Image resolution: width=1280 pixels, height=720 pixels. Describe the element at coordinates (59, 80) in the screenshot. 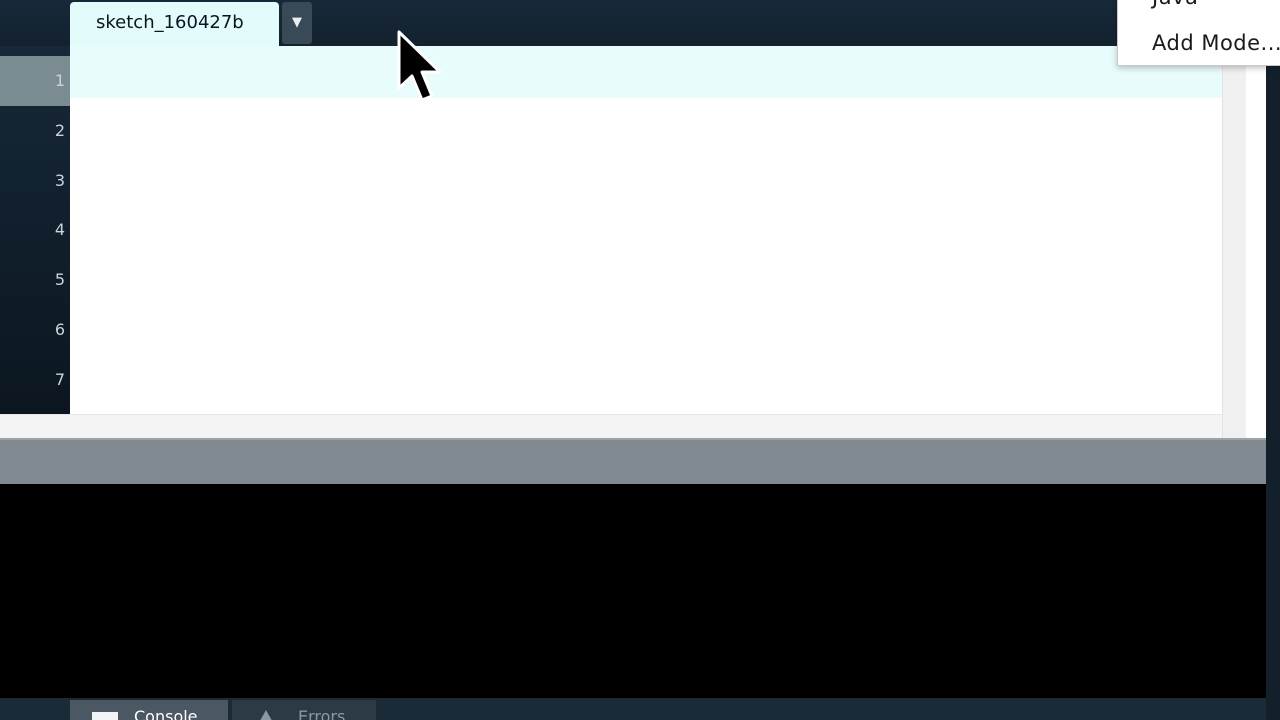

I see `line-number: 1` at that location.